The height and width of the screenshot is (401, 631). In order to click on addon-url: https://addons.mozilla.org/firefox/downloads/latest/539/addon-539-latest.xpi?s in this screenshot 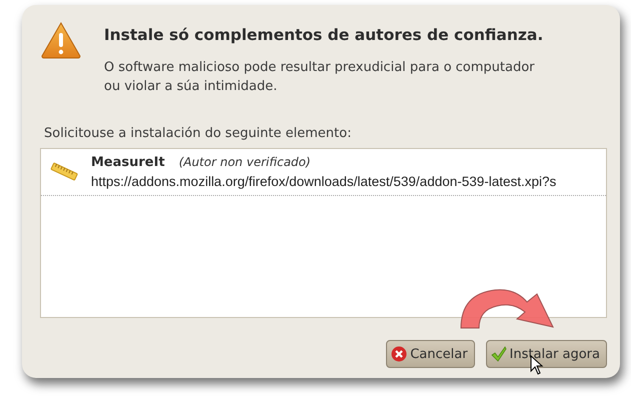, I will do `click(323, 181)`.